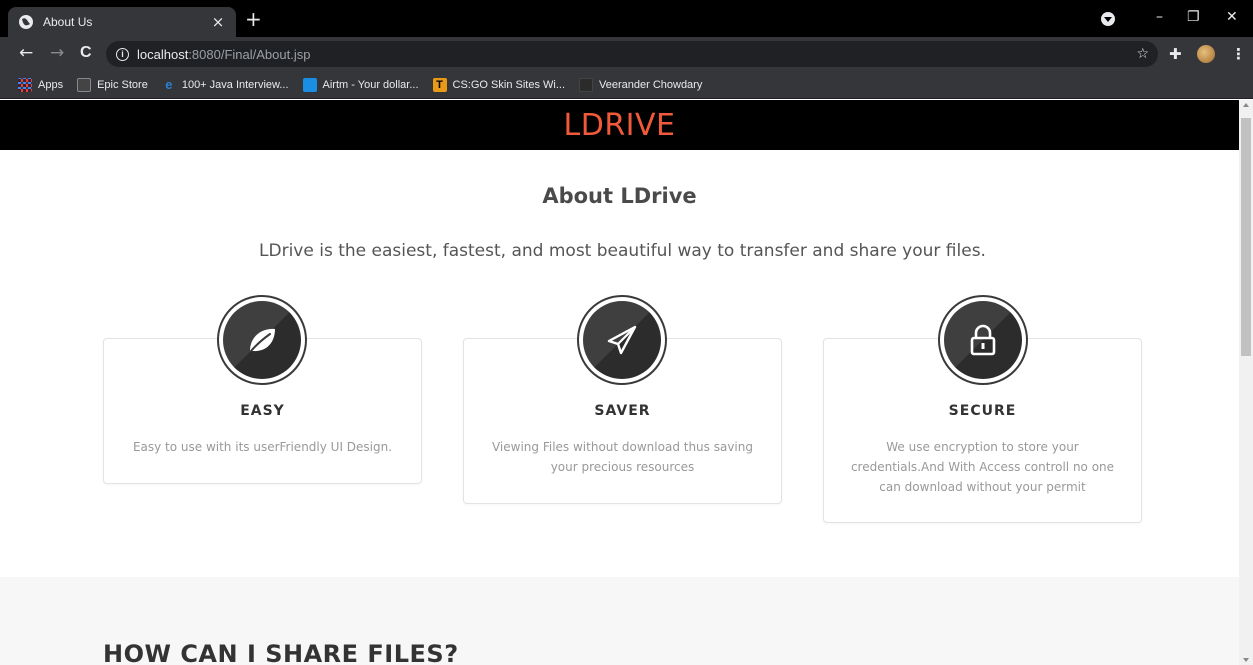 The image size is (1253, 665). I want to click on page-scrollbar, so click(1246, 382).